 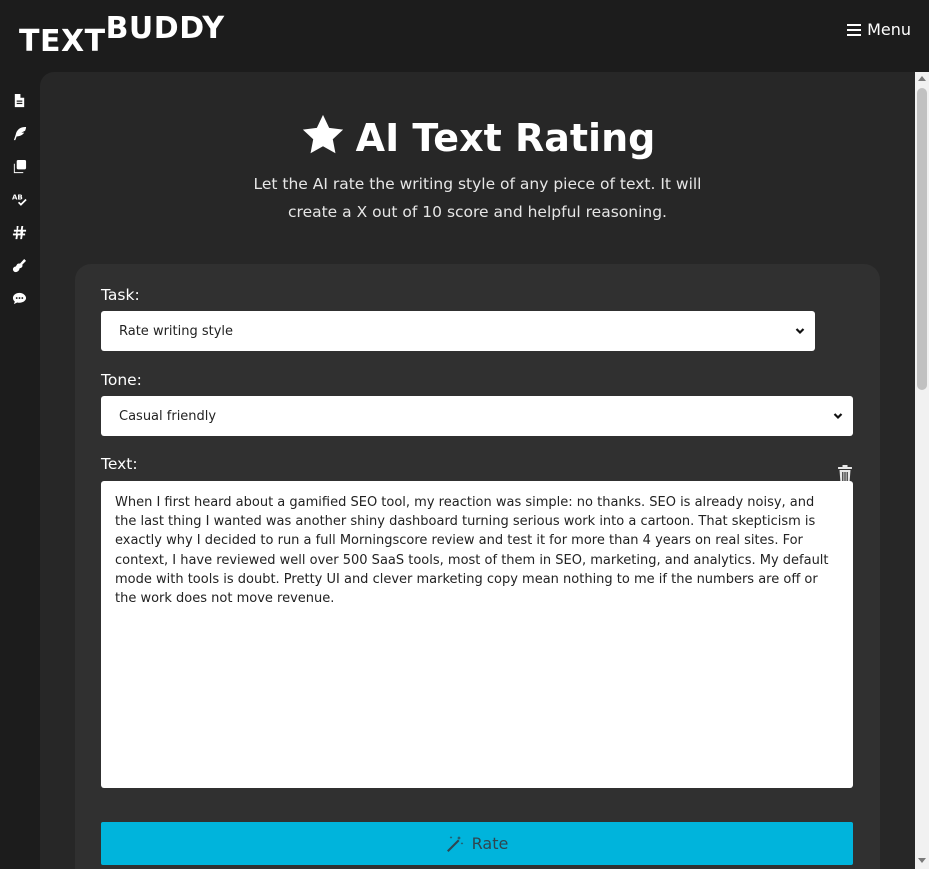 I want to click on rate-button: Rate, so click(x=477, y=843).